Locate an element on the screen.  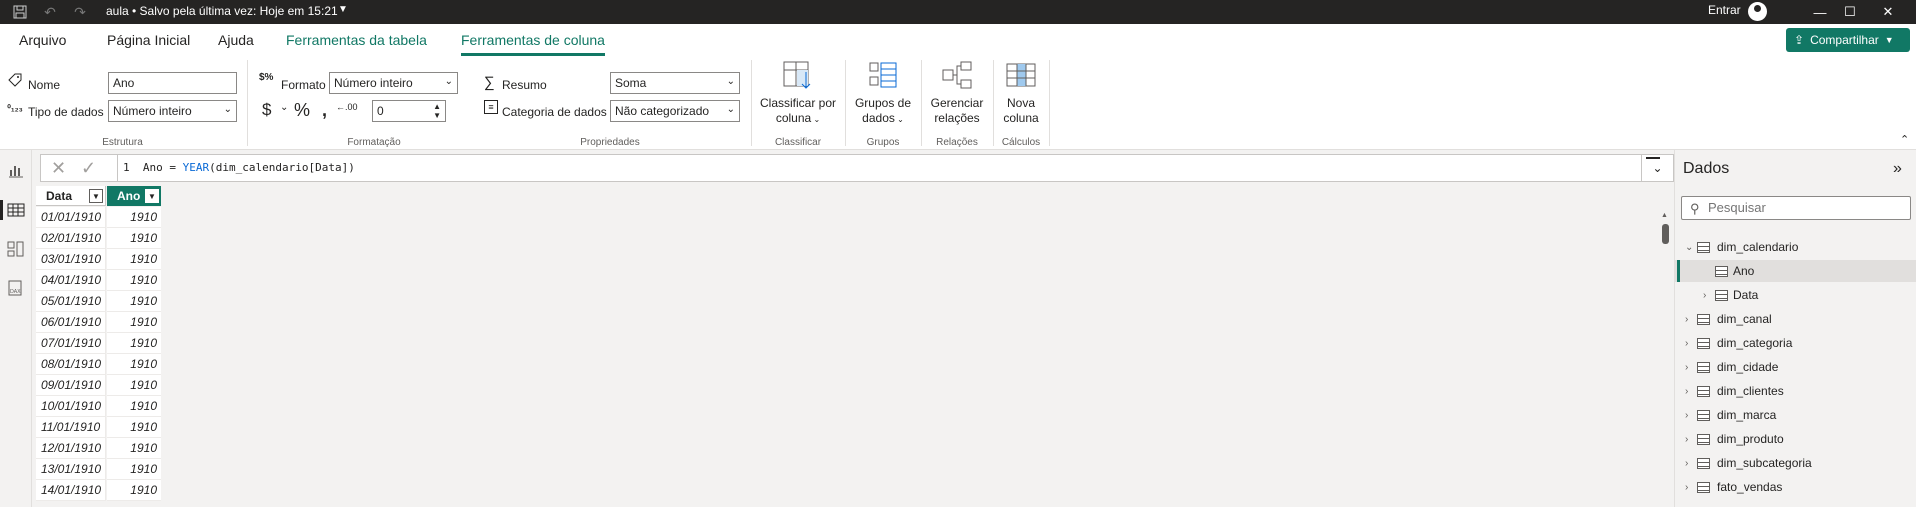
table-row: 09/01/1910 1910 is located at coordinates (98, 385).